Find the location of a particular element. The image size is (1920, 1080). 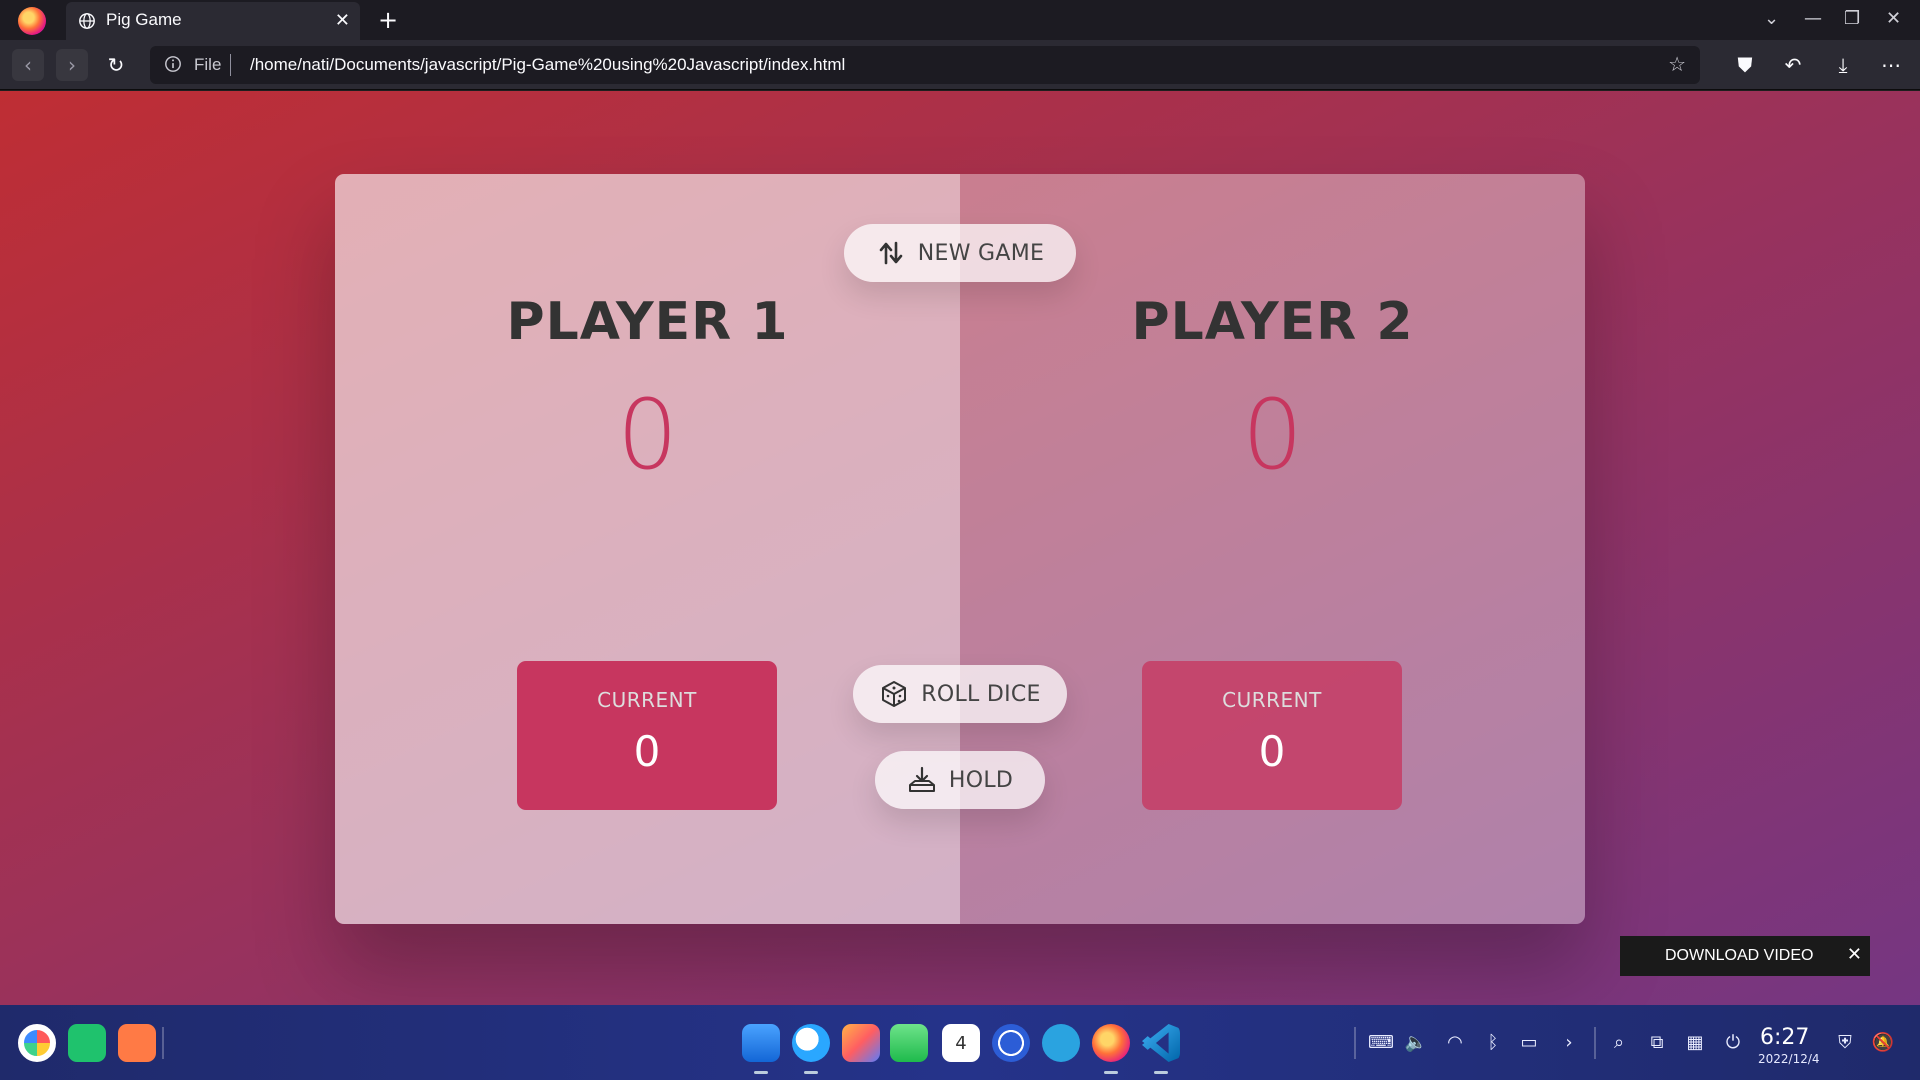

player-1-current-box: CURRENT 0 is located at coordinates (647, 735).